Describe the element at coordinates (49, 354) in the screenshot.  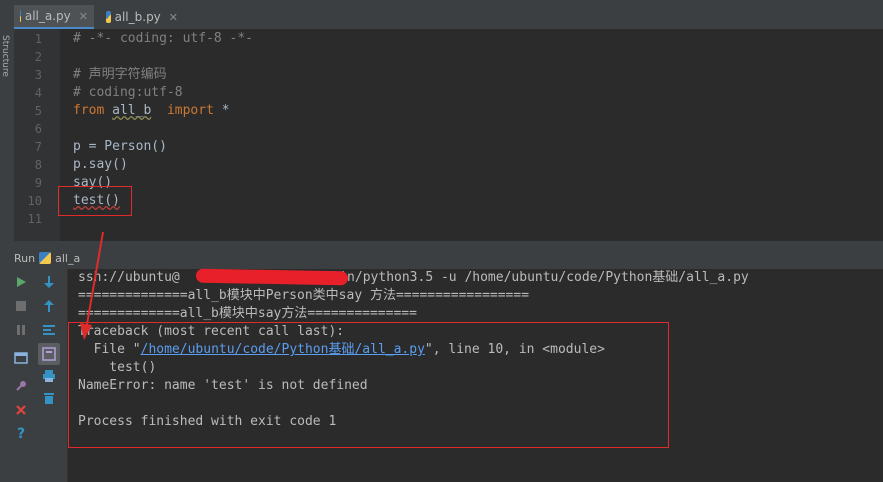
I see `scroll-to-end-icon` at that location.